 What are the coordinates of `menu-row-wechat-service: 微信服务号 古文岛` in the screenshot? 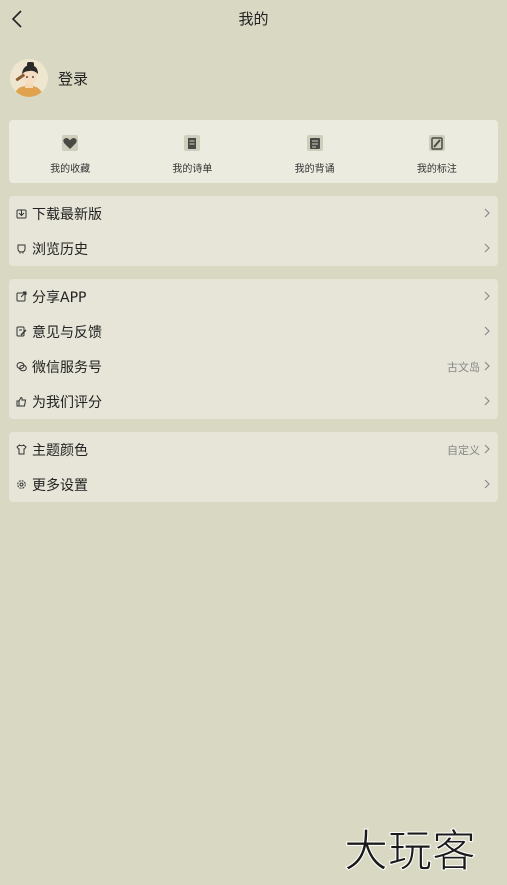 It's located at (253, 366).